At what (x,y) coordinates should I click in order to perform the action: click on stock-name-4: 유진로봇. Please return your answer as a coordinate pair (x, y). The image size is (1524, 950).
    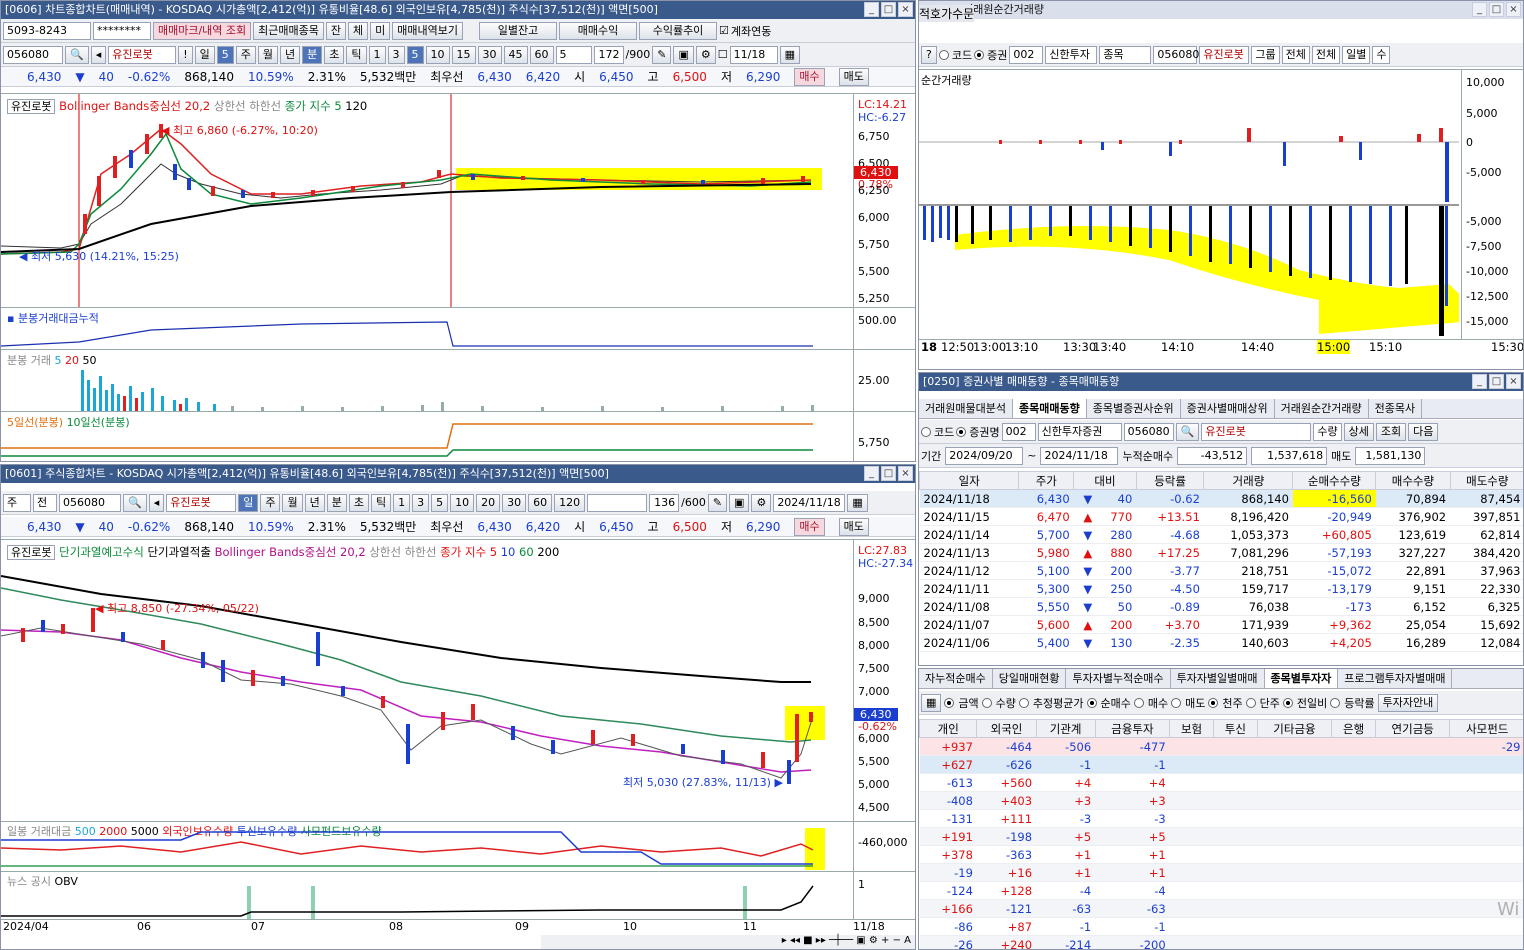
    Looking at the image, I should click on (1256, 431).